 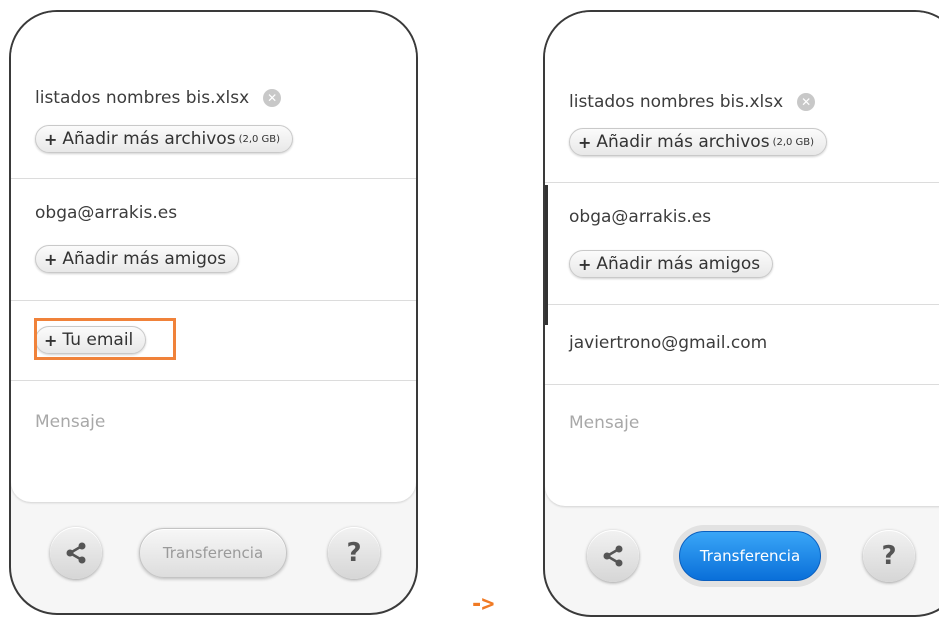 What do you see at coordinates (668, 343) in the screenshot?
I see `your-email-value: javiertrono@gmail.com` at bounding box center [668, 343].